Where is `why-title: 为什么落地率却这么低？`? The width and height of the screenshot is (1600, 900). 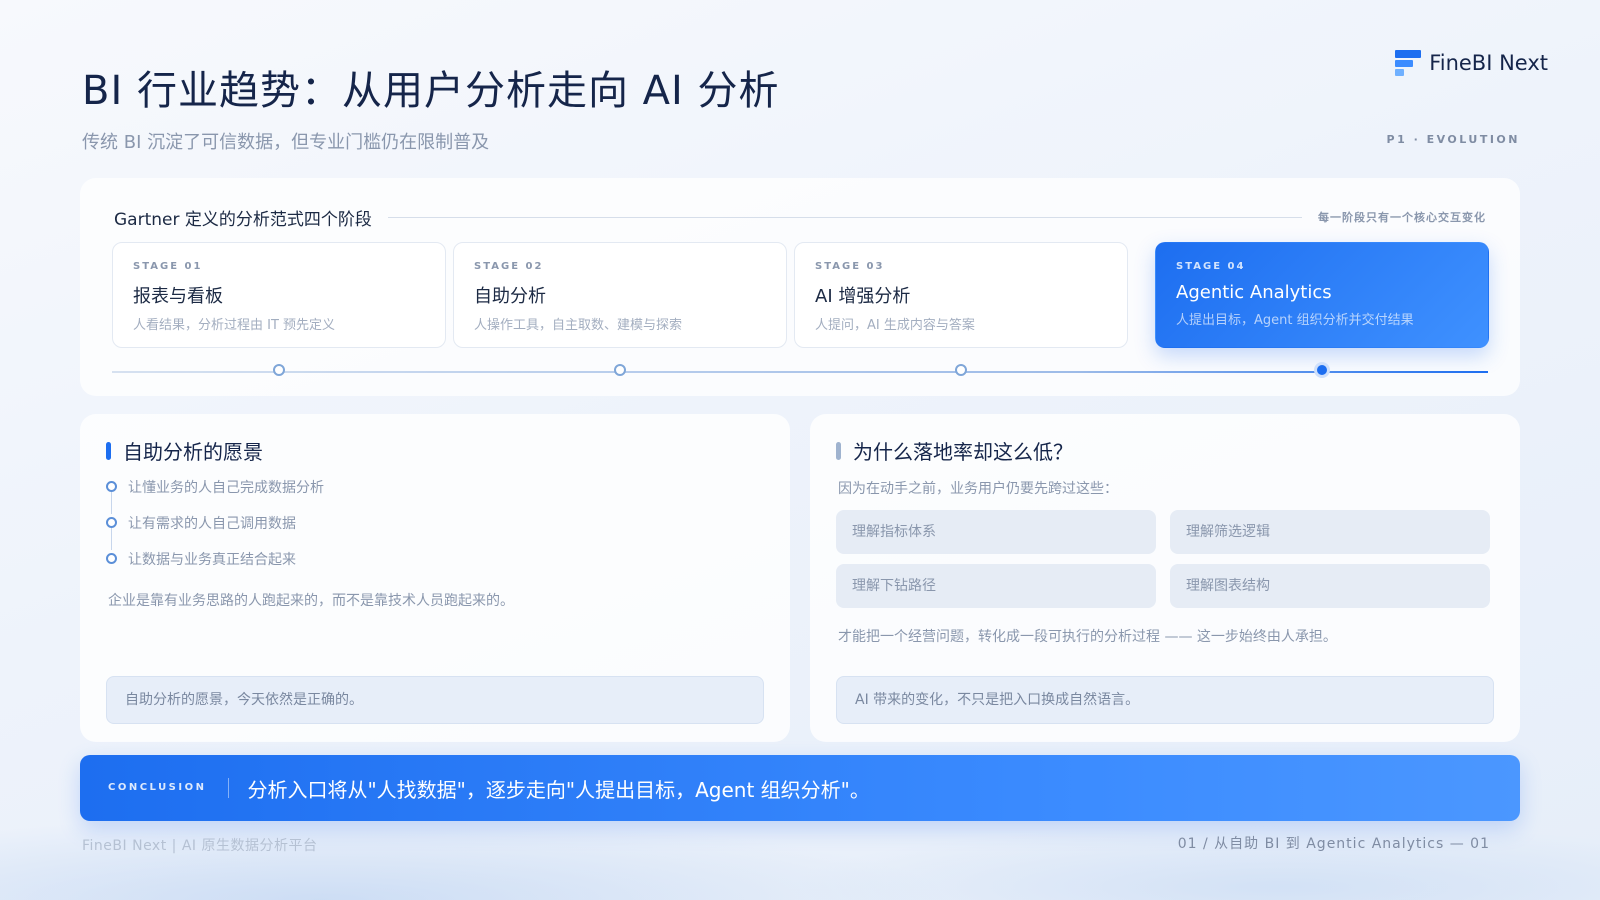 why-title: 为什么落地率却这么低？ is located at coordinates (963, 452).